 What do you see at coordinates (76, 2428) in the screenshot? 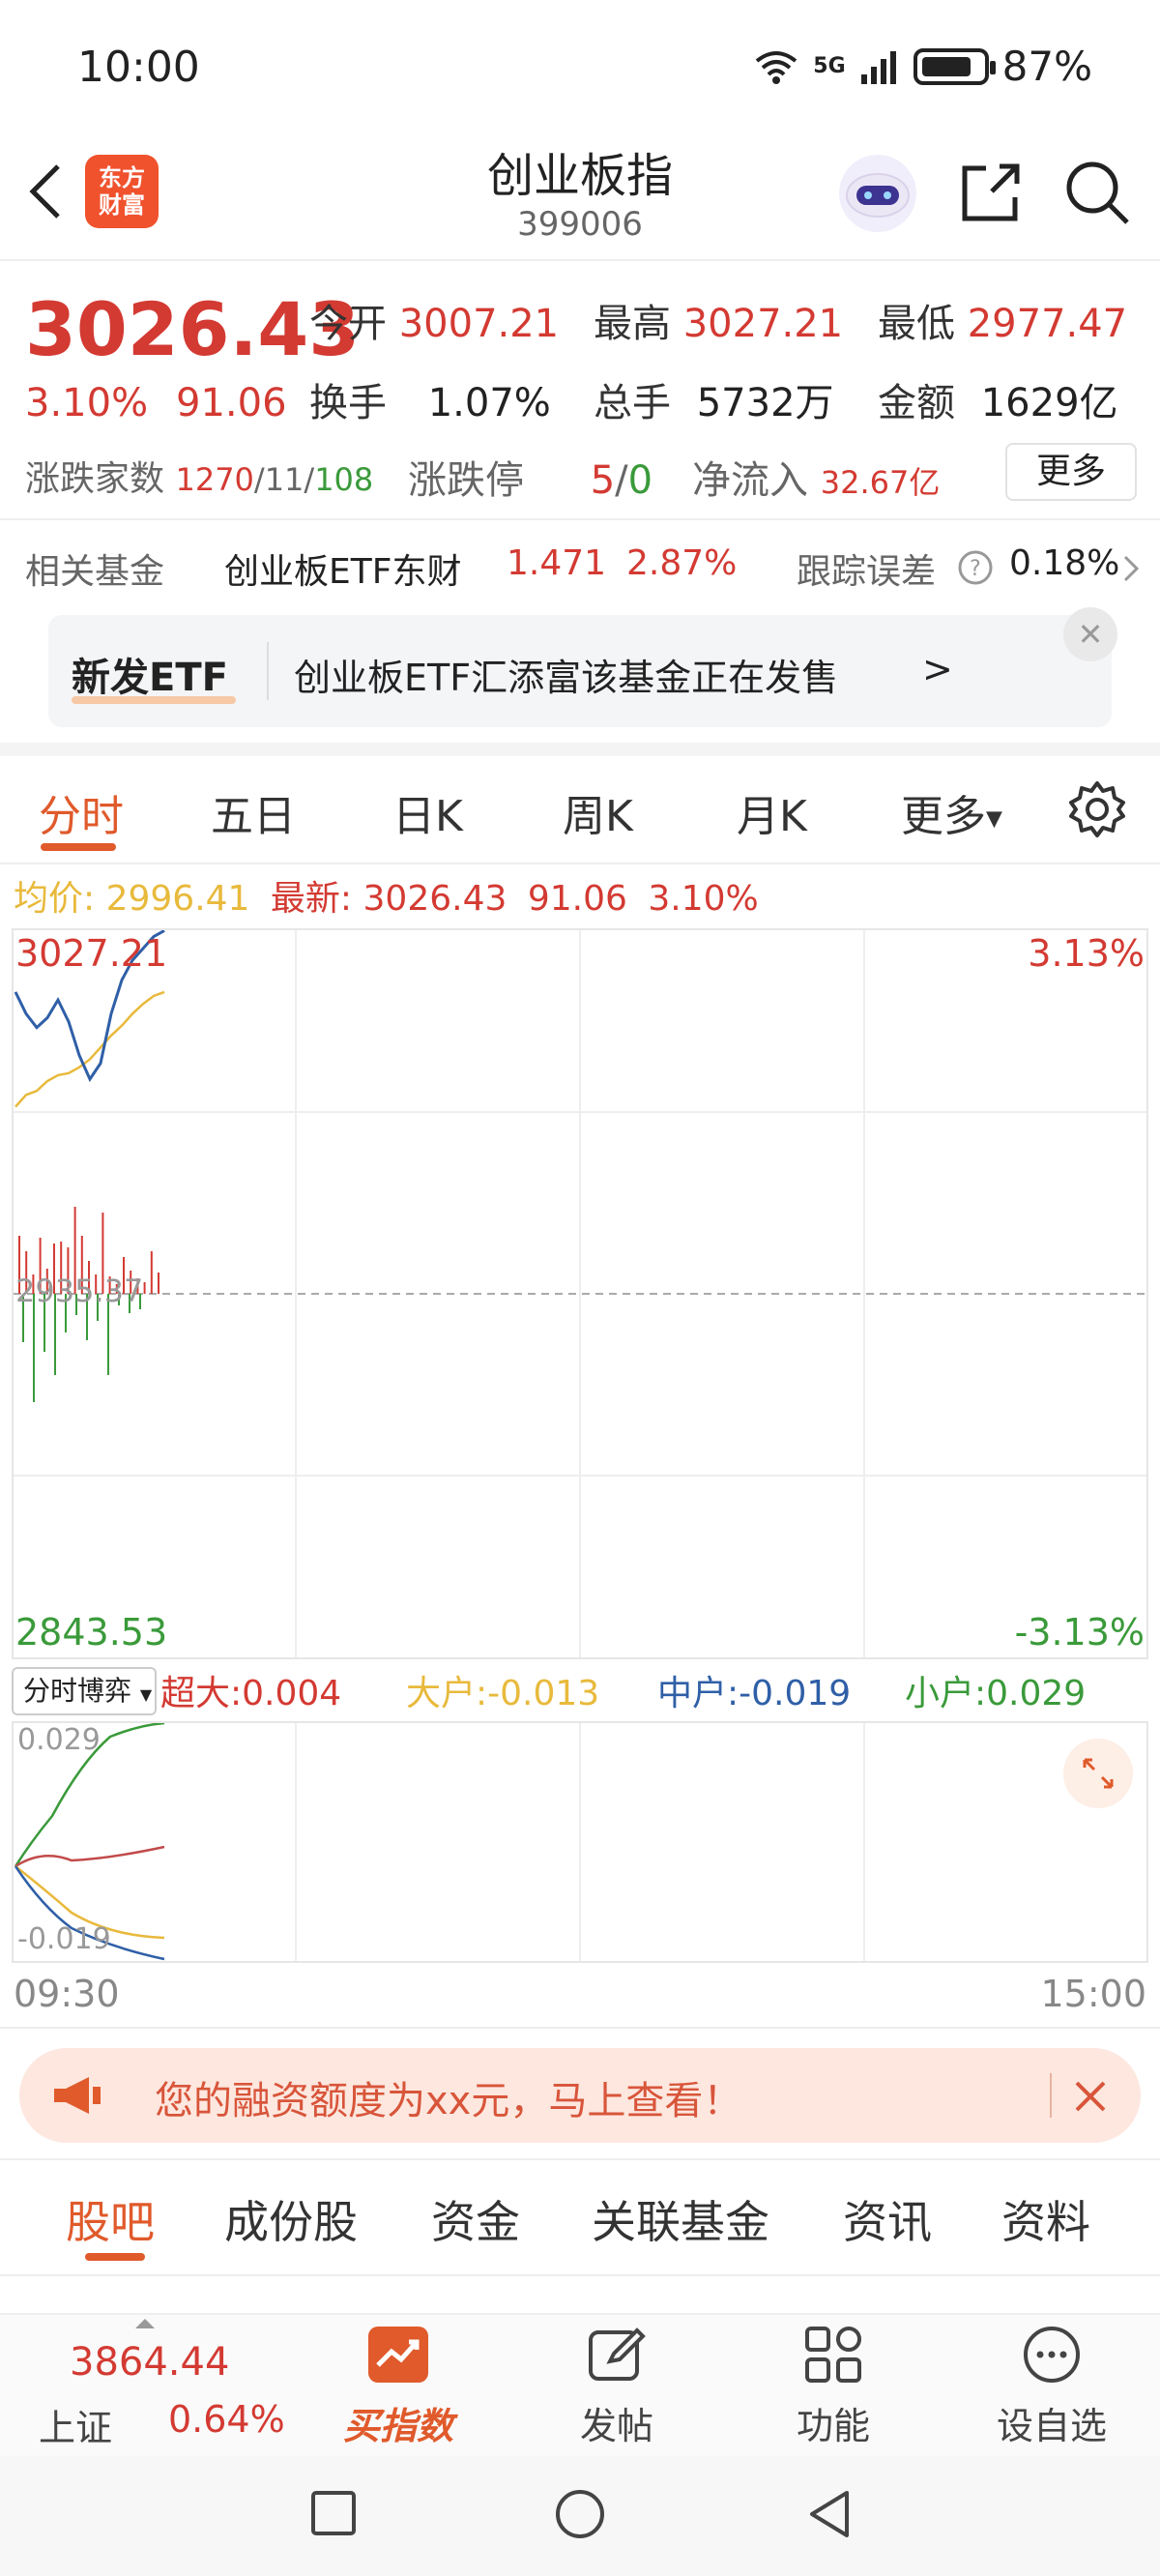
I see `sh-index-name: 上证` at bounding box center [76, 2428].